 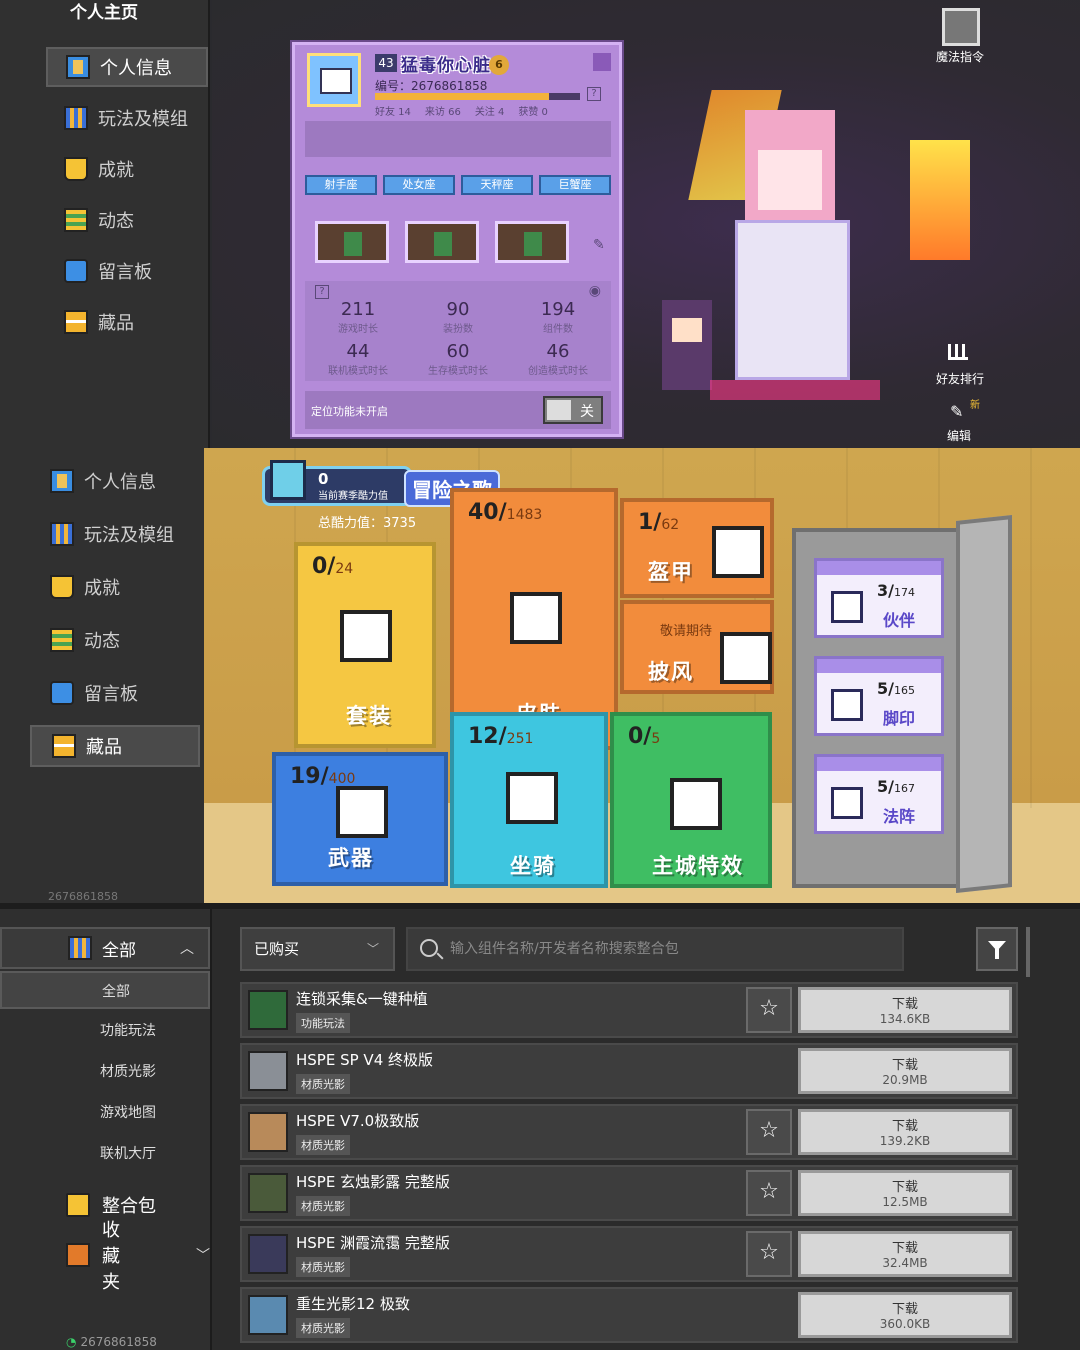 I want to click on download-button: 下载 139.2KB, so click(x=905, y=1132).